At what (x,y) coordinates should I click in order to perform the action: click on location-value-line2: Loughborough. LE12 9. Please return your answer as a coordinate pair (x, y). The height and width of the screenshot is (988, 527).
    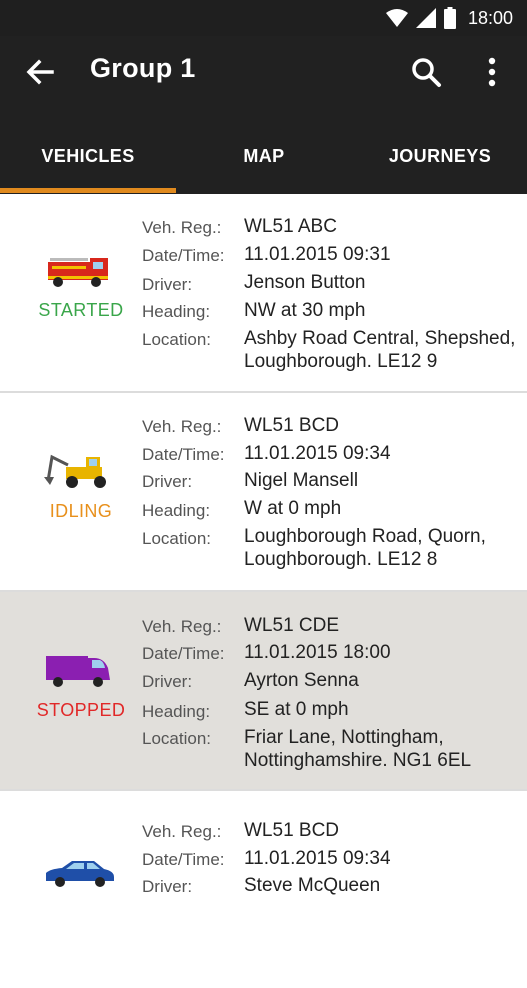
    Looking at the image, I should click on (341, 361).